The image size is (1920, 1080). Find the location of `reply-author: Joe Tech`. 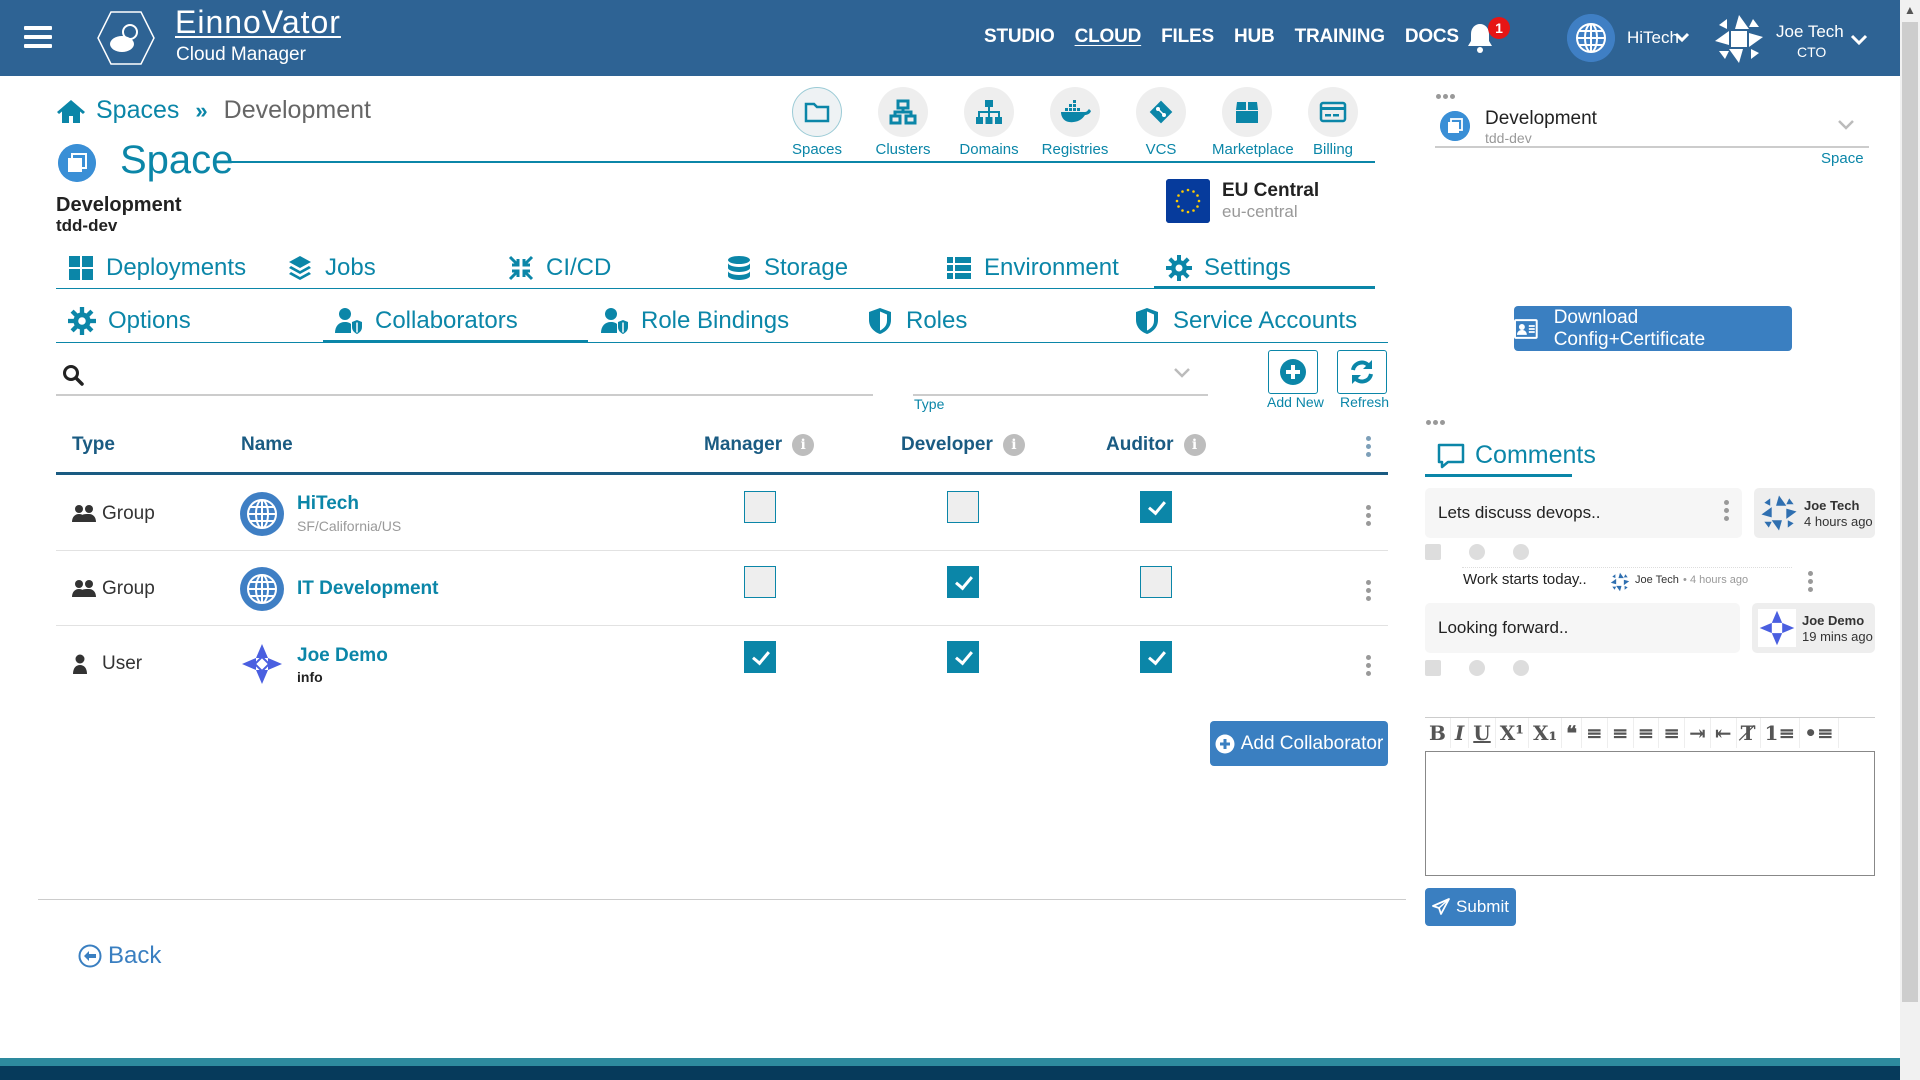

reply-author: Joe Tech is located at coordinates (1657, 580).